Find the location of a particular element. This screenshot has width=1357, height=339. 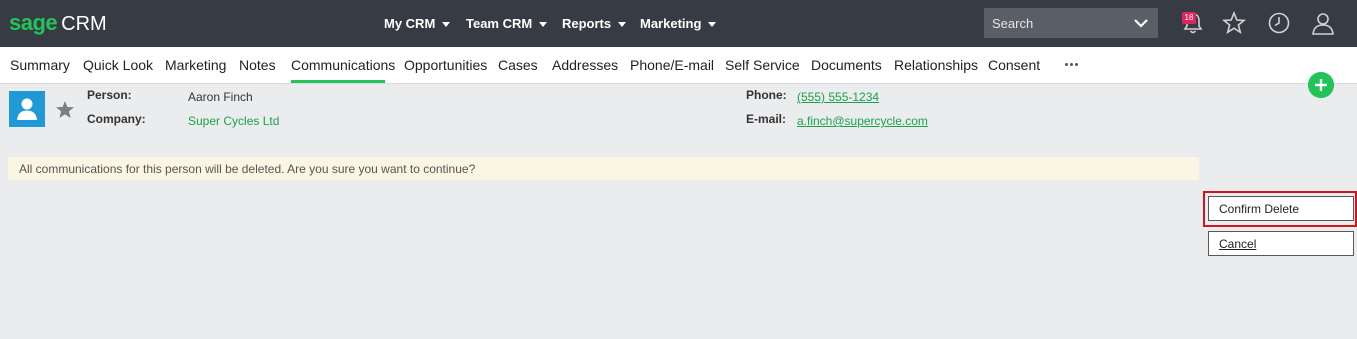

cancel-button-label: Cancel is located at coordinates (1238, 244).